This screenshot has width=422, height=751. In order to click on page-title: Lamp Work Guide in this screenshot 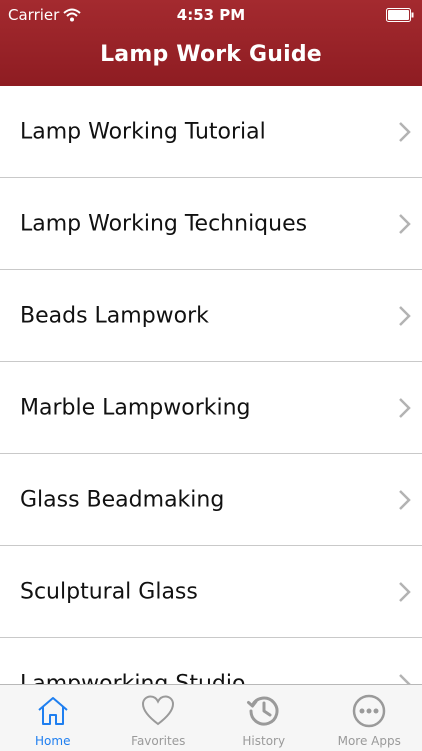, I will do `click(211, 54)`.